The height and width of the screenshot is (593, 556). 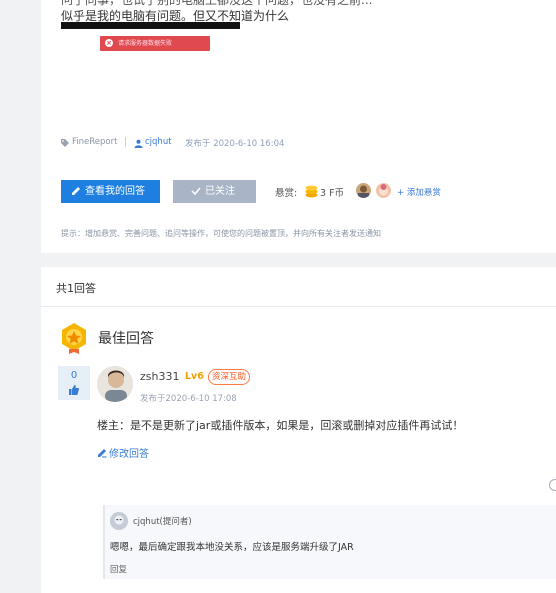 I want to click on followed-label: 已关注, so click(x=220, y=191).